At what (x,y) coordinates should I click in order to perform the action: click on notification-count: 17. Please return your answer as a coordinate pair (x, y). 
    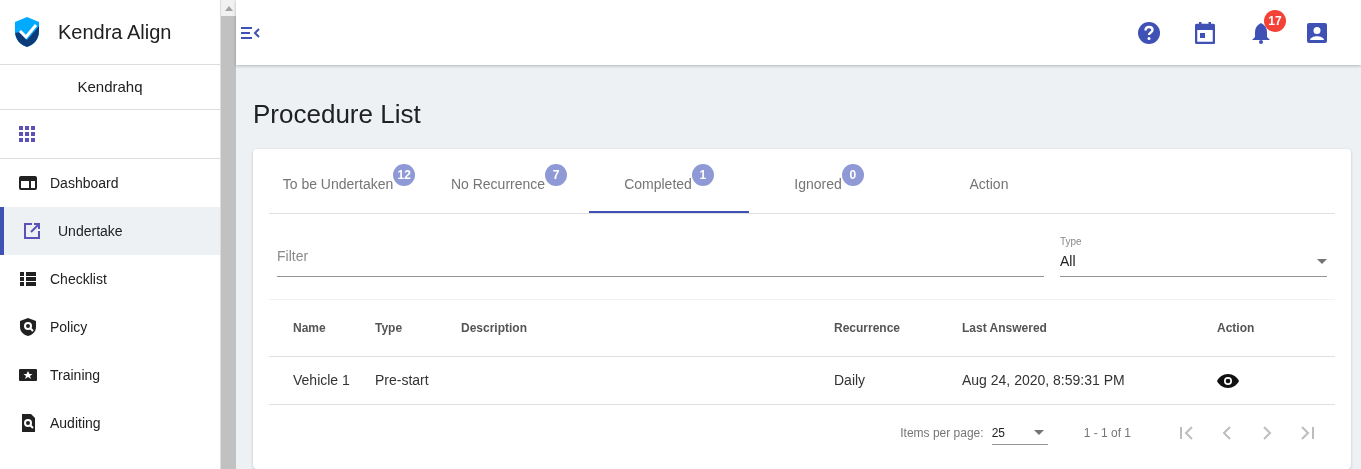
    Looking at the image, I should click on (1275, 20).